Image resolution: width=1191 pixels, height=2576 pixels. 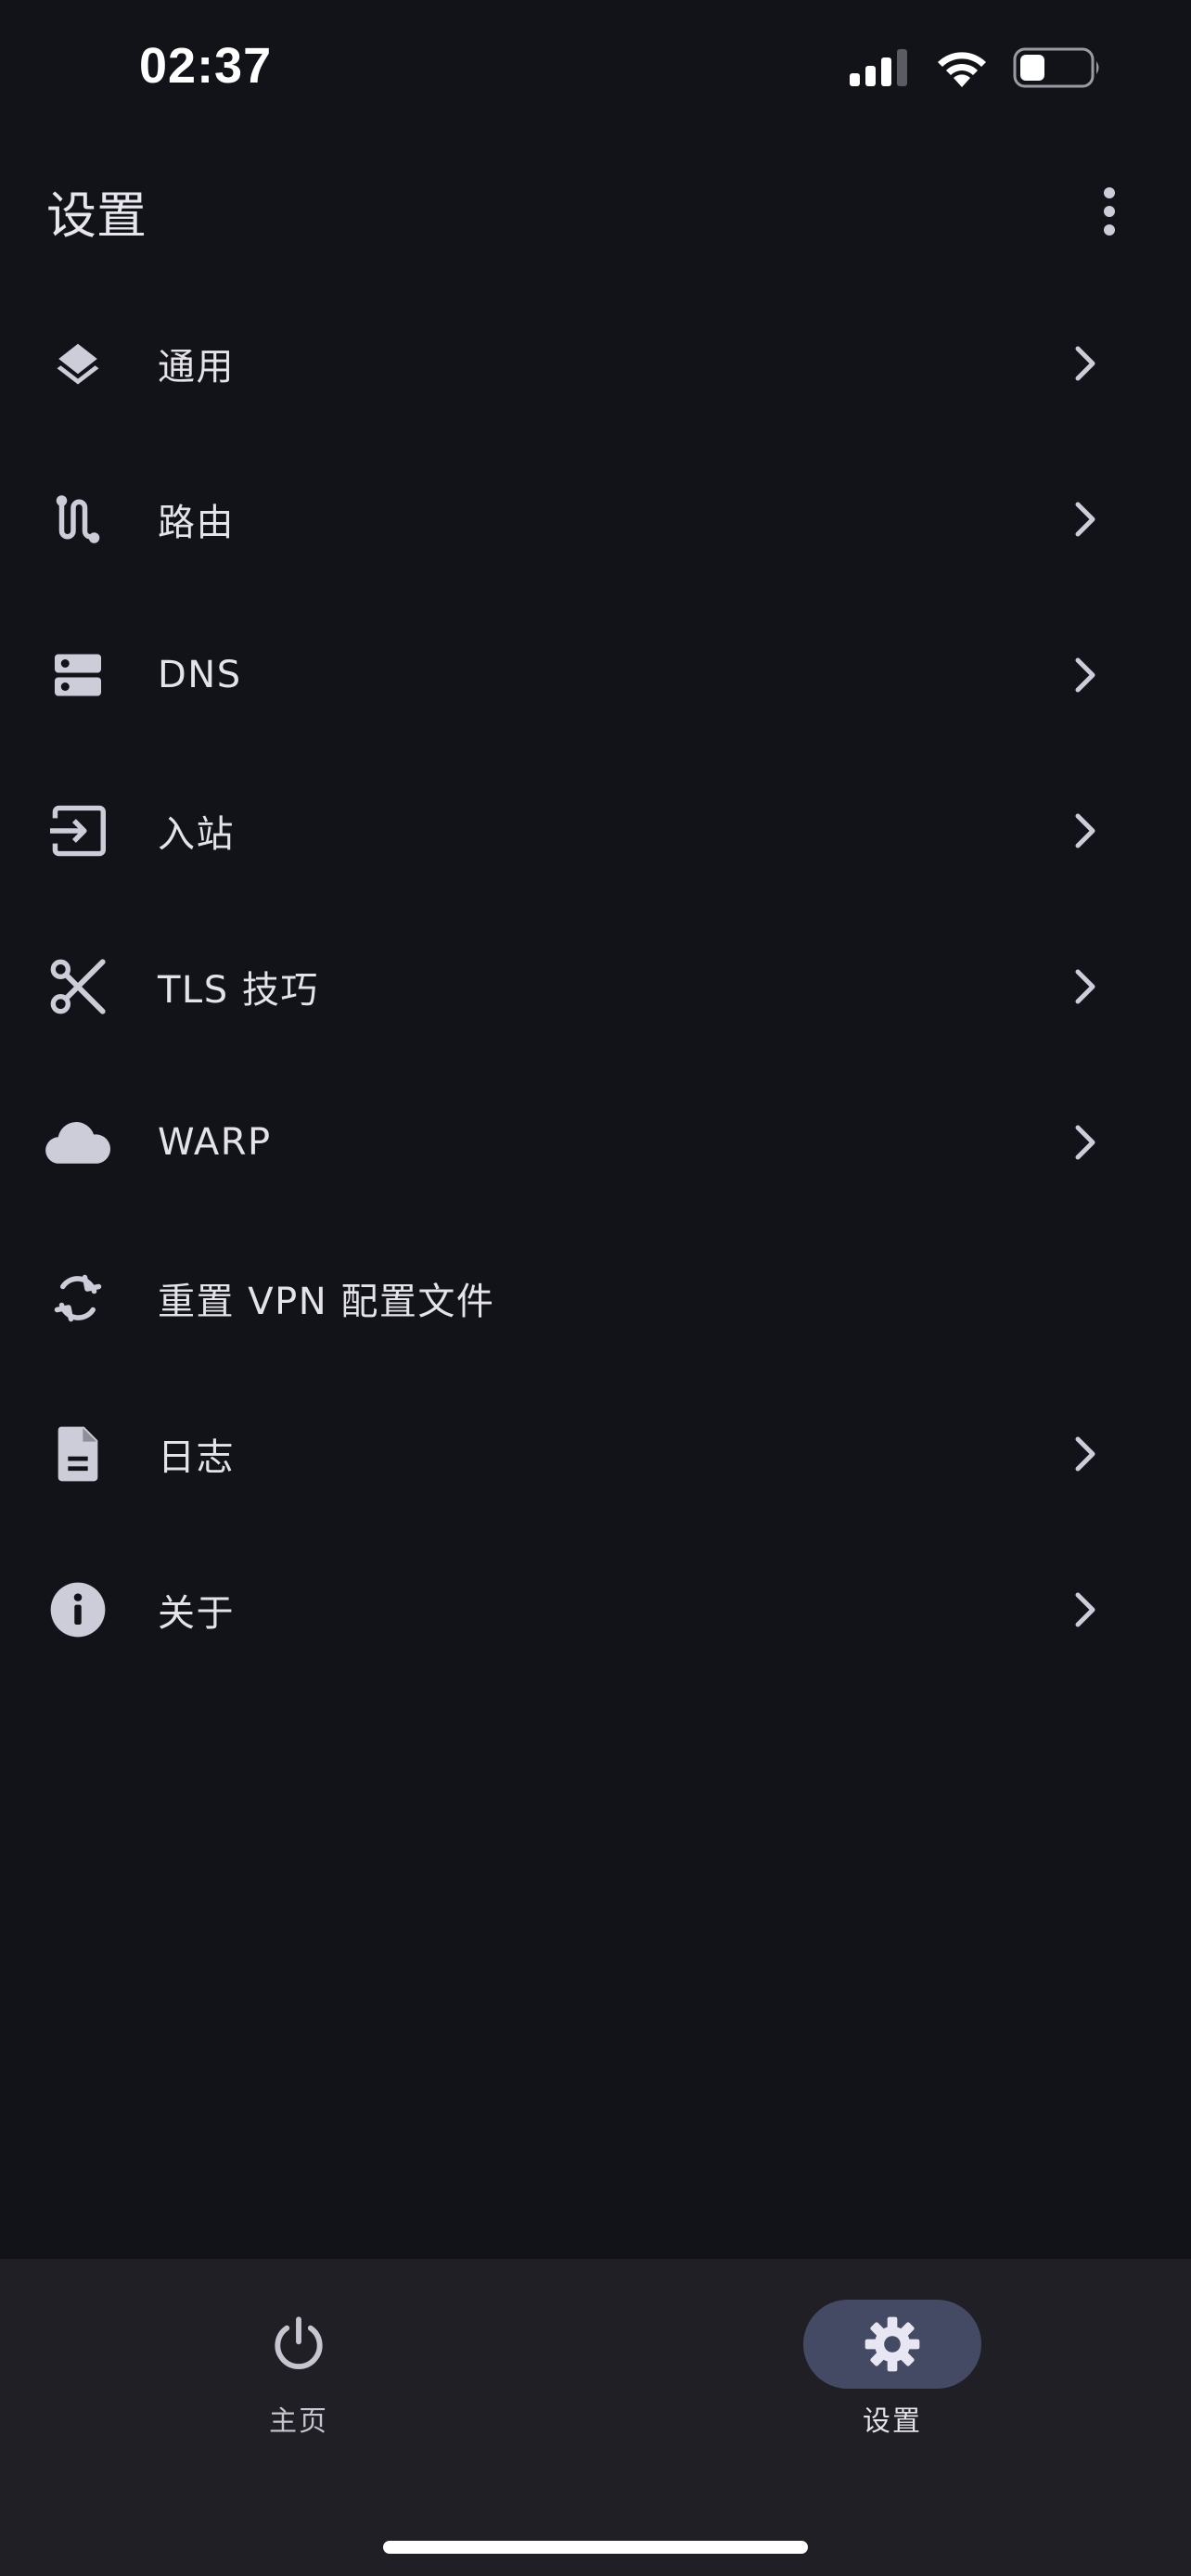 I want to click on settings-item-about: 关于, so click(x=595, y=1610).